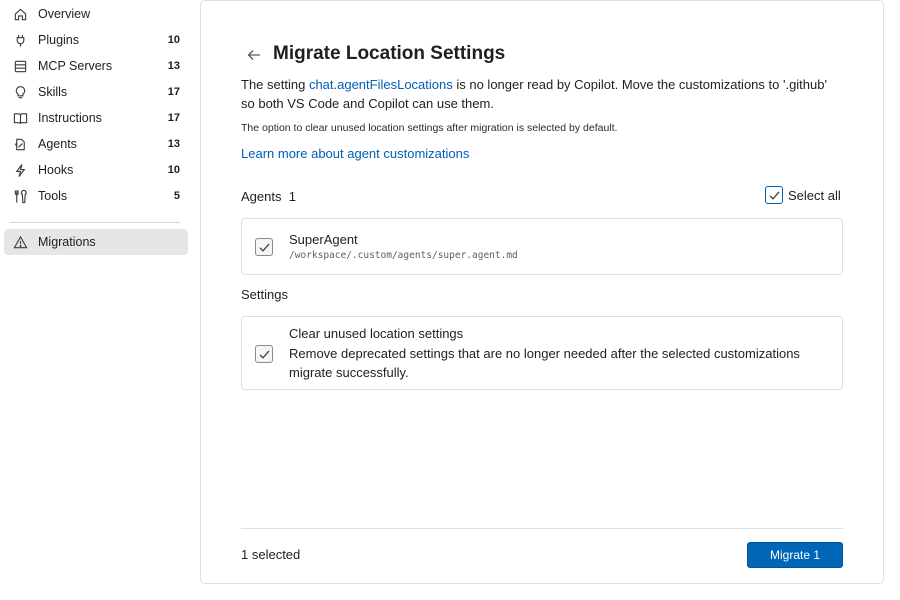 This screenshot has width=900, height=600. I want to click on book-icon, so click(20, 118).